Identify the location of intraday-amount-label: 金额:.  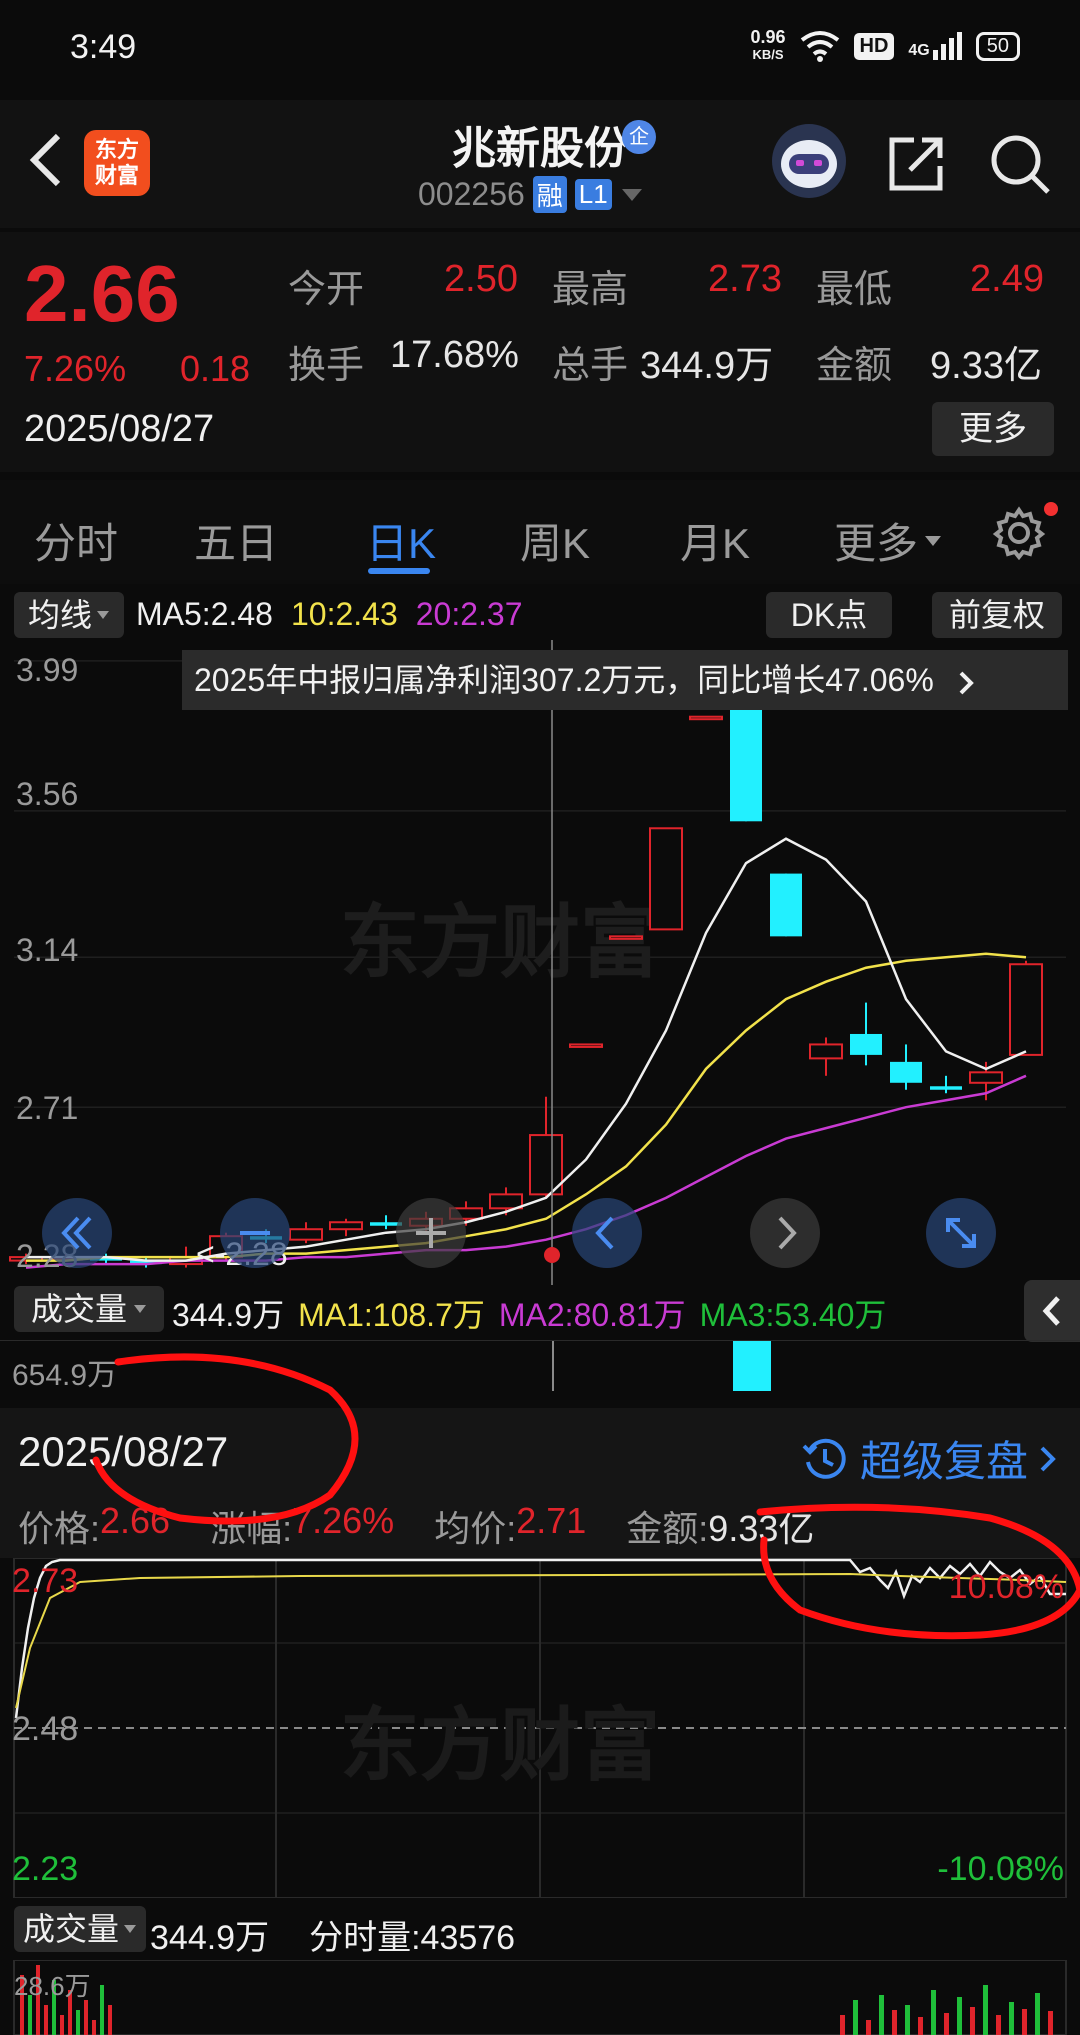
(667, 1528).